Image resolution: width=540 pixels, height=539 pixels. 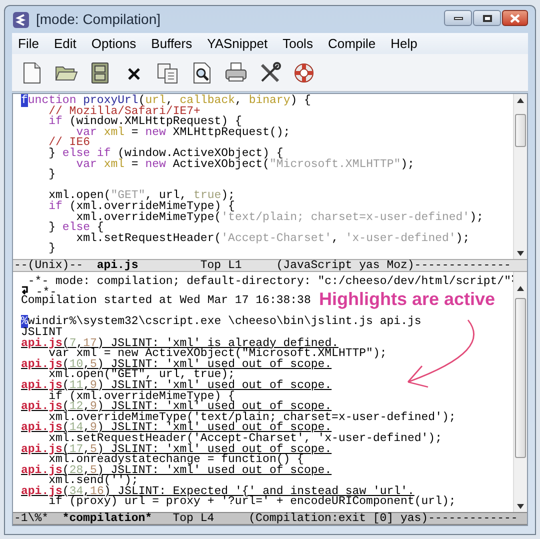 What do you see at coordinates (113, 44) in the screenshot?
I see `menu-item: Options` at bounding box center [113, 44].